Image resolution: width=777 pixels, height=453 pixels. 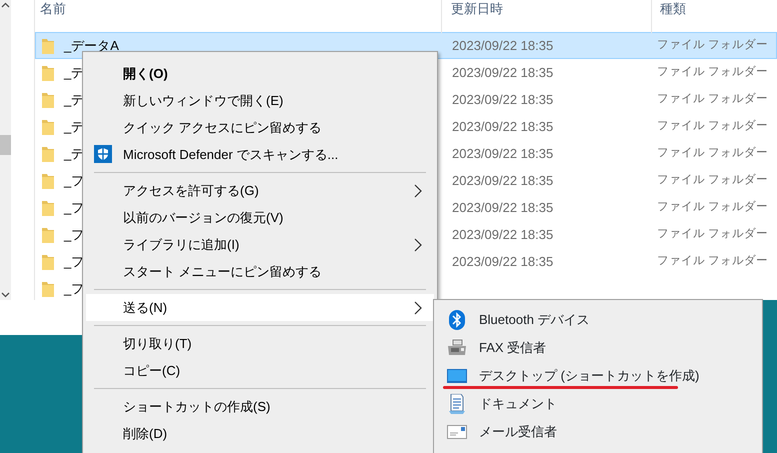 I want to click on menu-item: Bluetooth デバイス, so click(x=598, y=320).